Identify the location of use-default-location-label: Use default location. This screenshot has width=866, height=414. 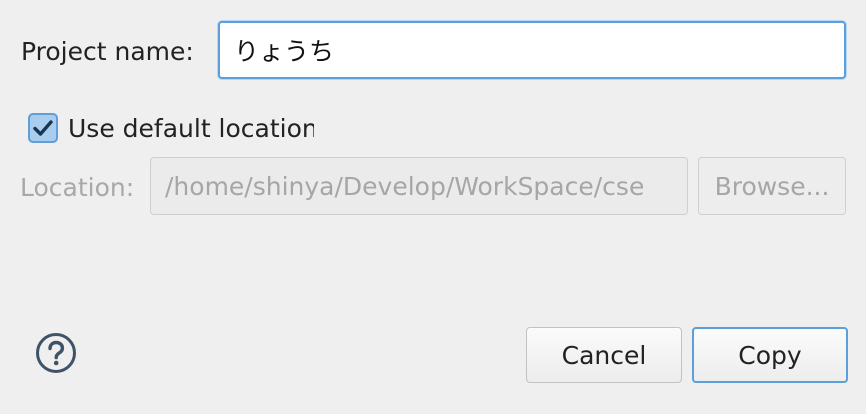
(191, 128).